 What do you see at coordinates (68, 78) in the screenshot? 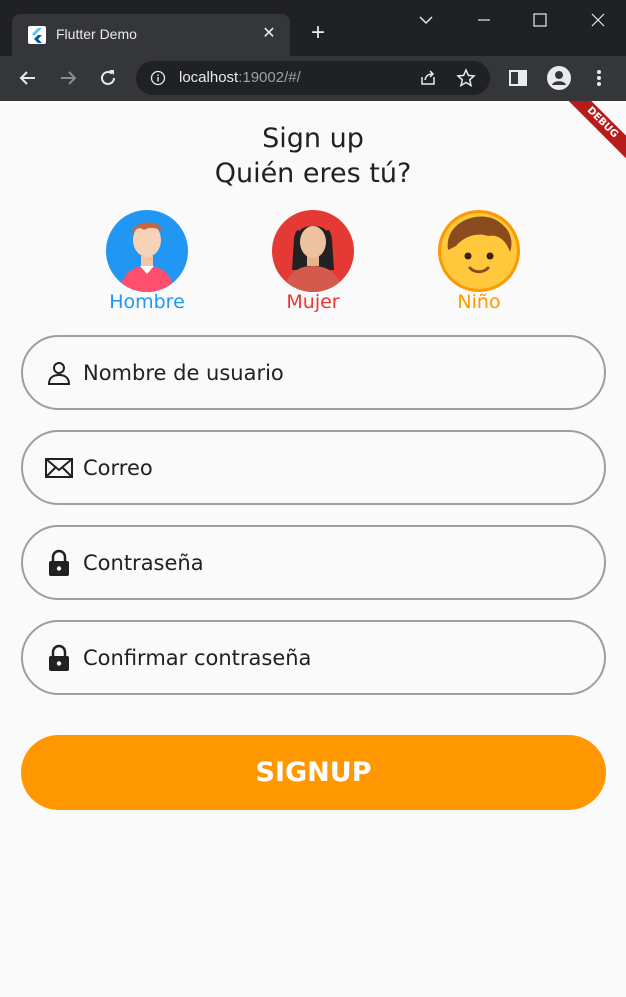
I see `forward-icon` at bounding box center [68, 78].